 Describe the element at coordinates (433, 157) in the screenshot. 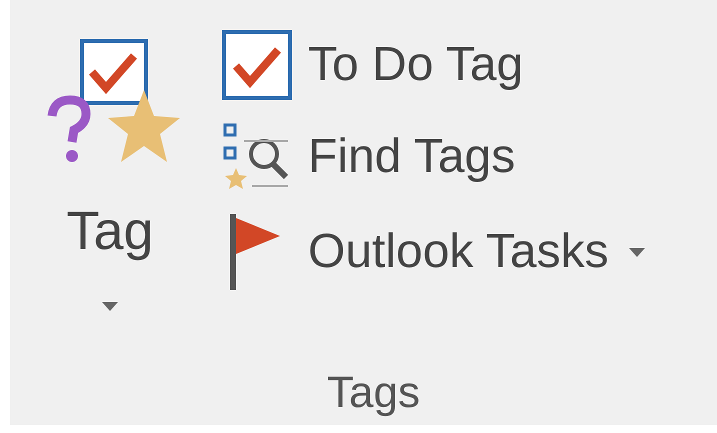

I see `find-tags-button: Find Tags` at that location.